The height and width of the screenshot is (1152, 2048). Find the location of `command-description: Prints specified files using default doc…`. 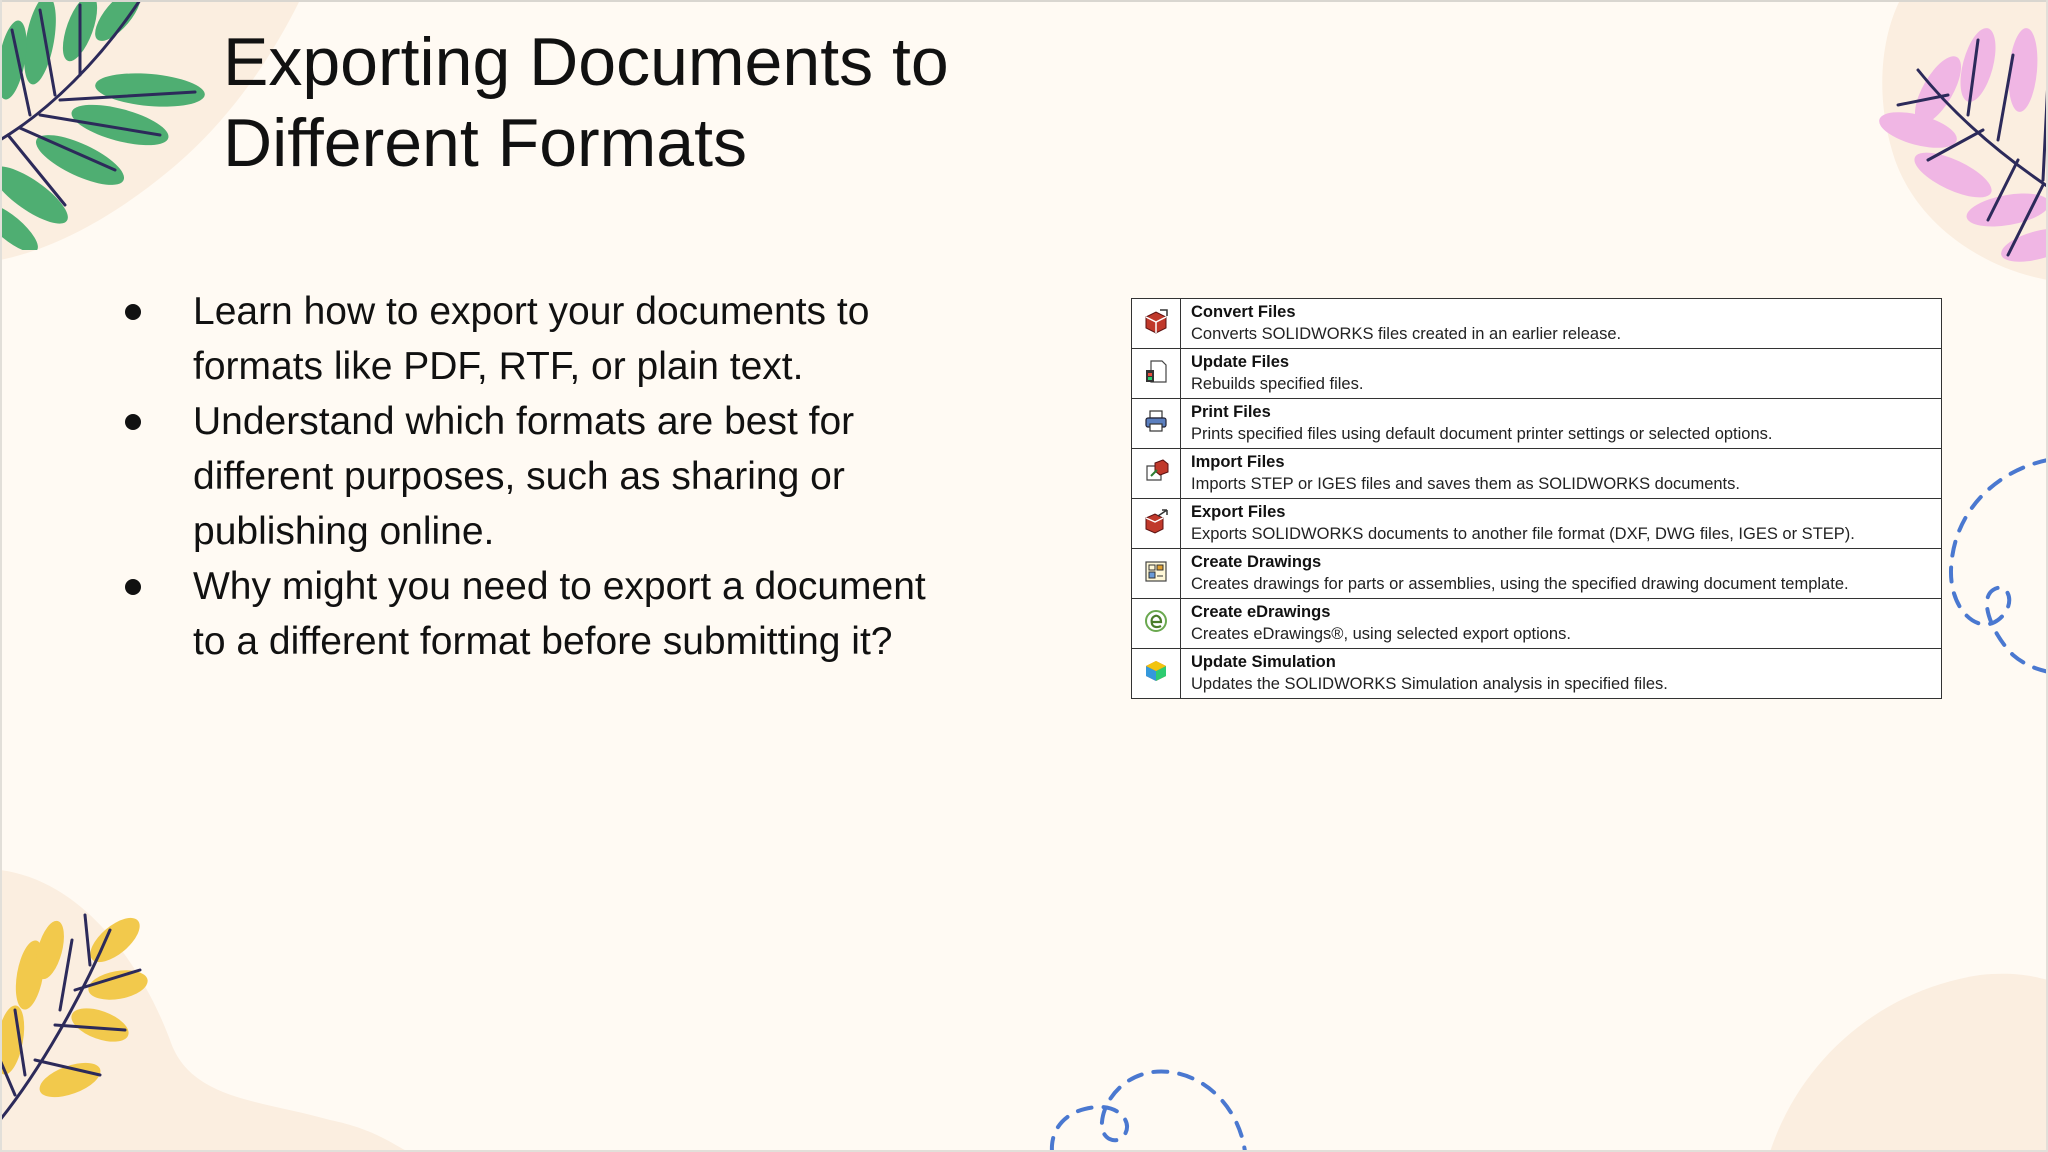

command-description: Prints specified files using default doc… is located at coordinates (1482, 434).